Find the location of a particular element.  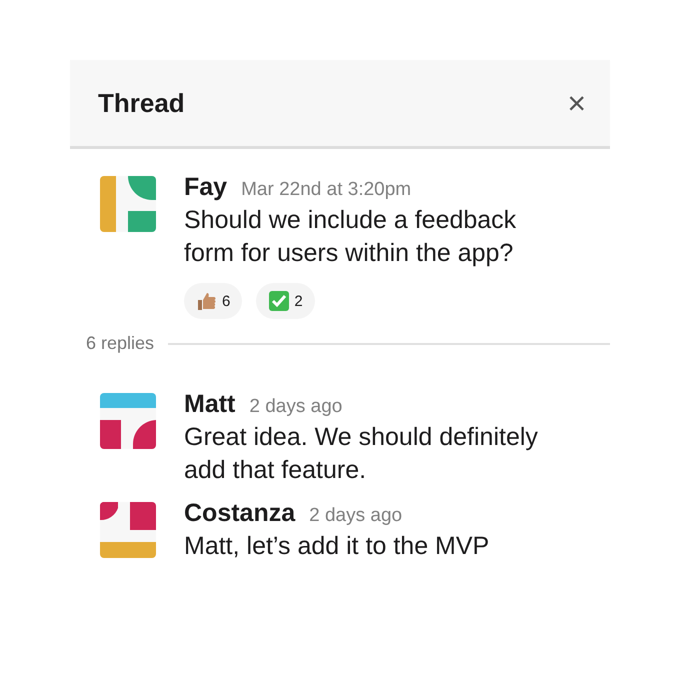

thumbs-up-icon is located at coordinates (207, 301).